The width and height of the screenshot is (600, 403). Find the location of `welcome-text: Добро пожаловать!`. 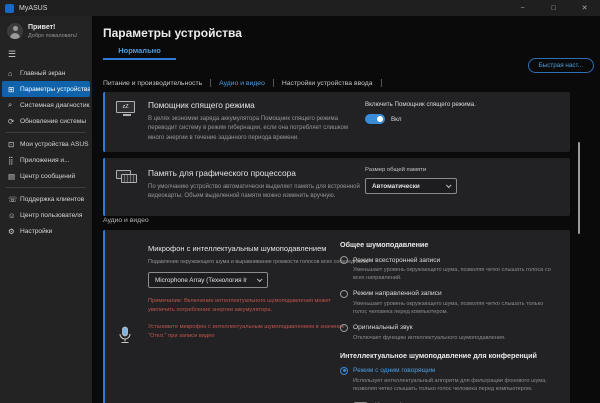

welcome-text: Добро пожаловать! is located at coordinates (53, 35).